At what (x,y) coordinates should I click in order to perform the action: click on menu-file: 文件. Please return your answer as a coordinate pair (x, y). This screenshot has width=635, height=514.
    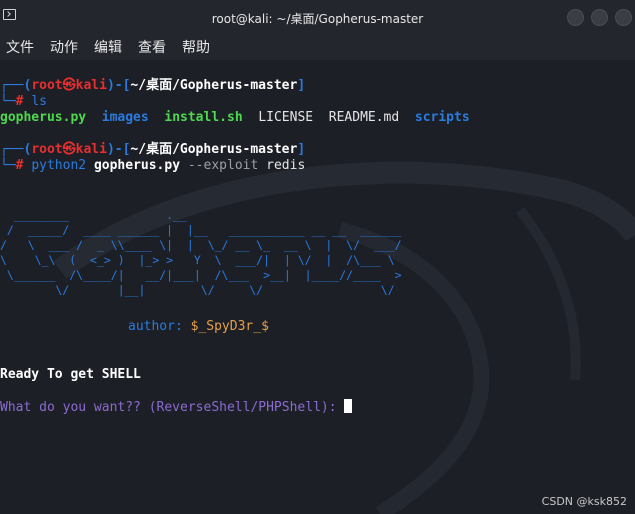
    Looking at the image, I should click on (20, 47).